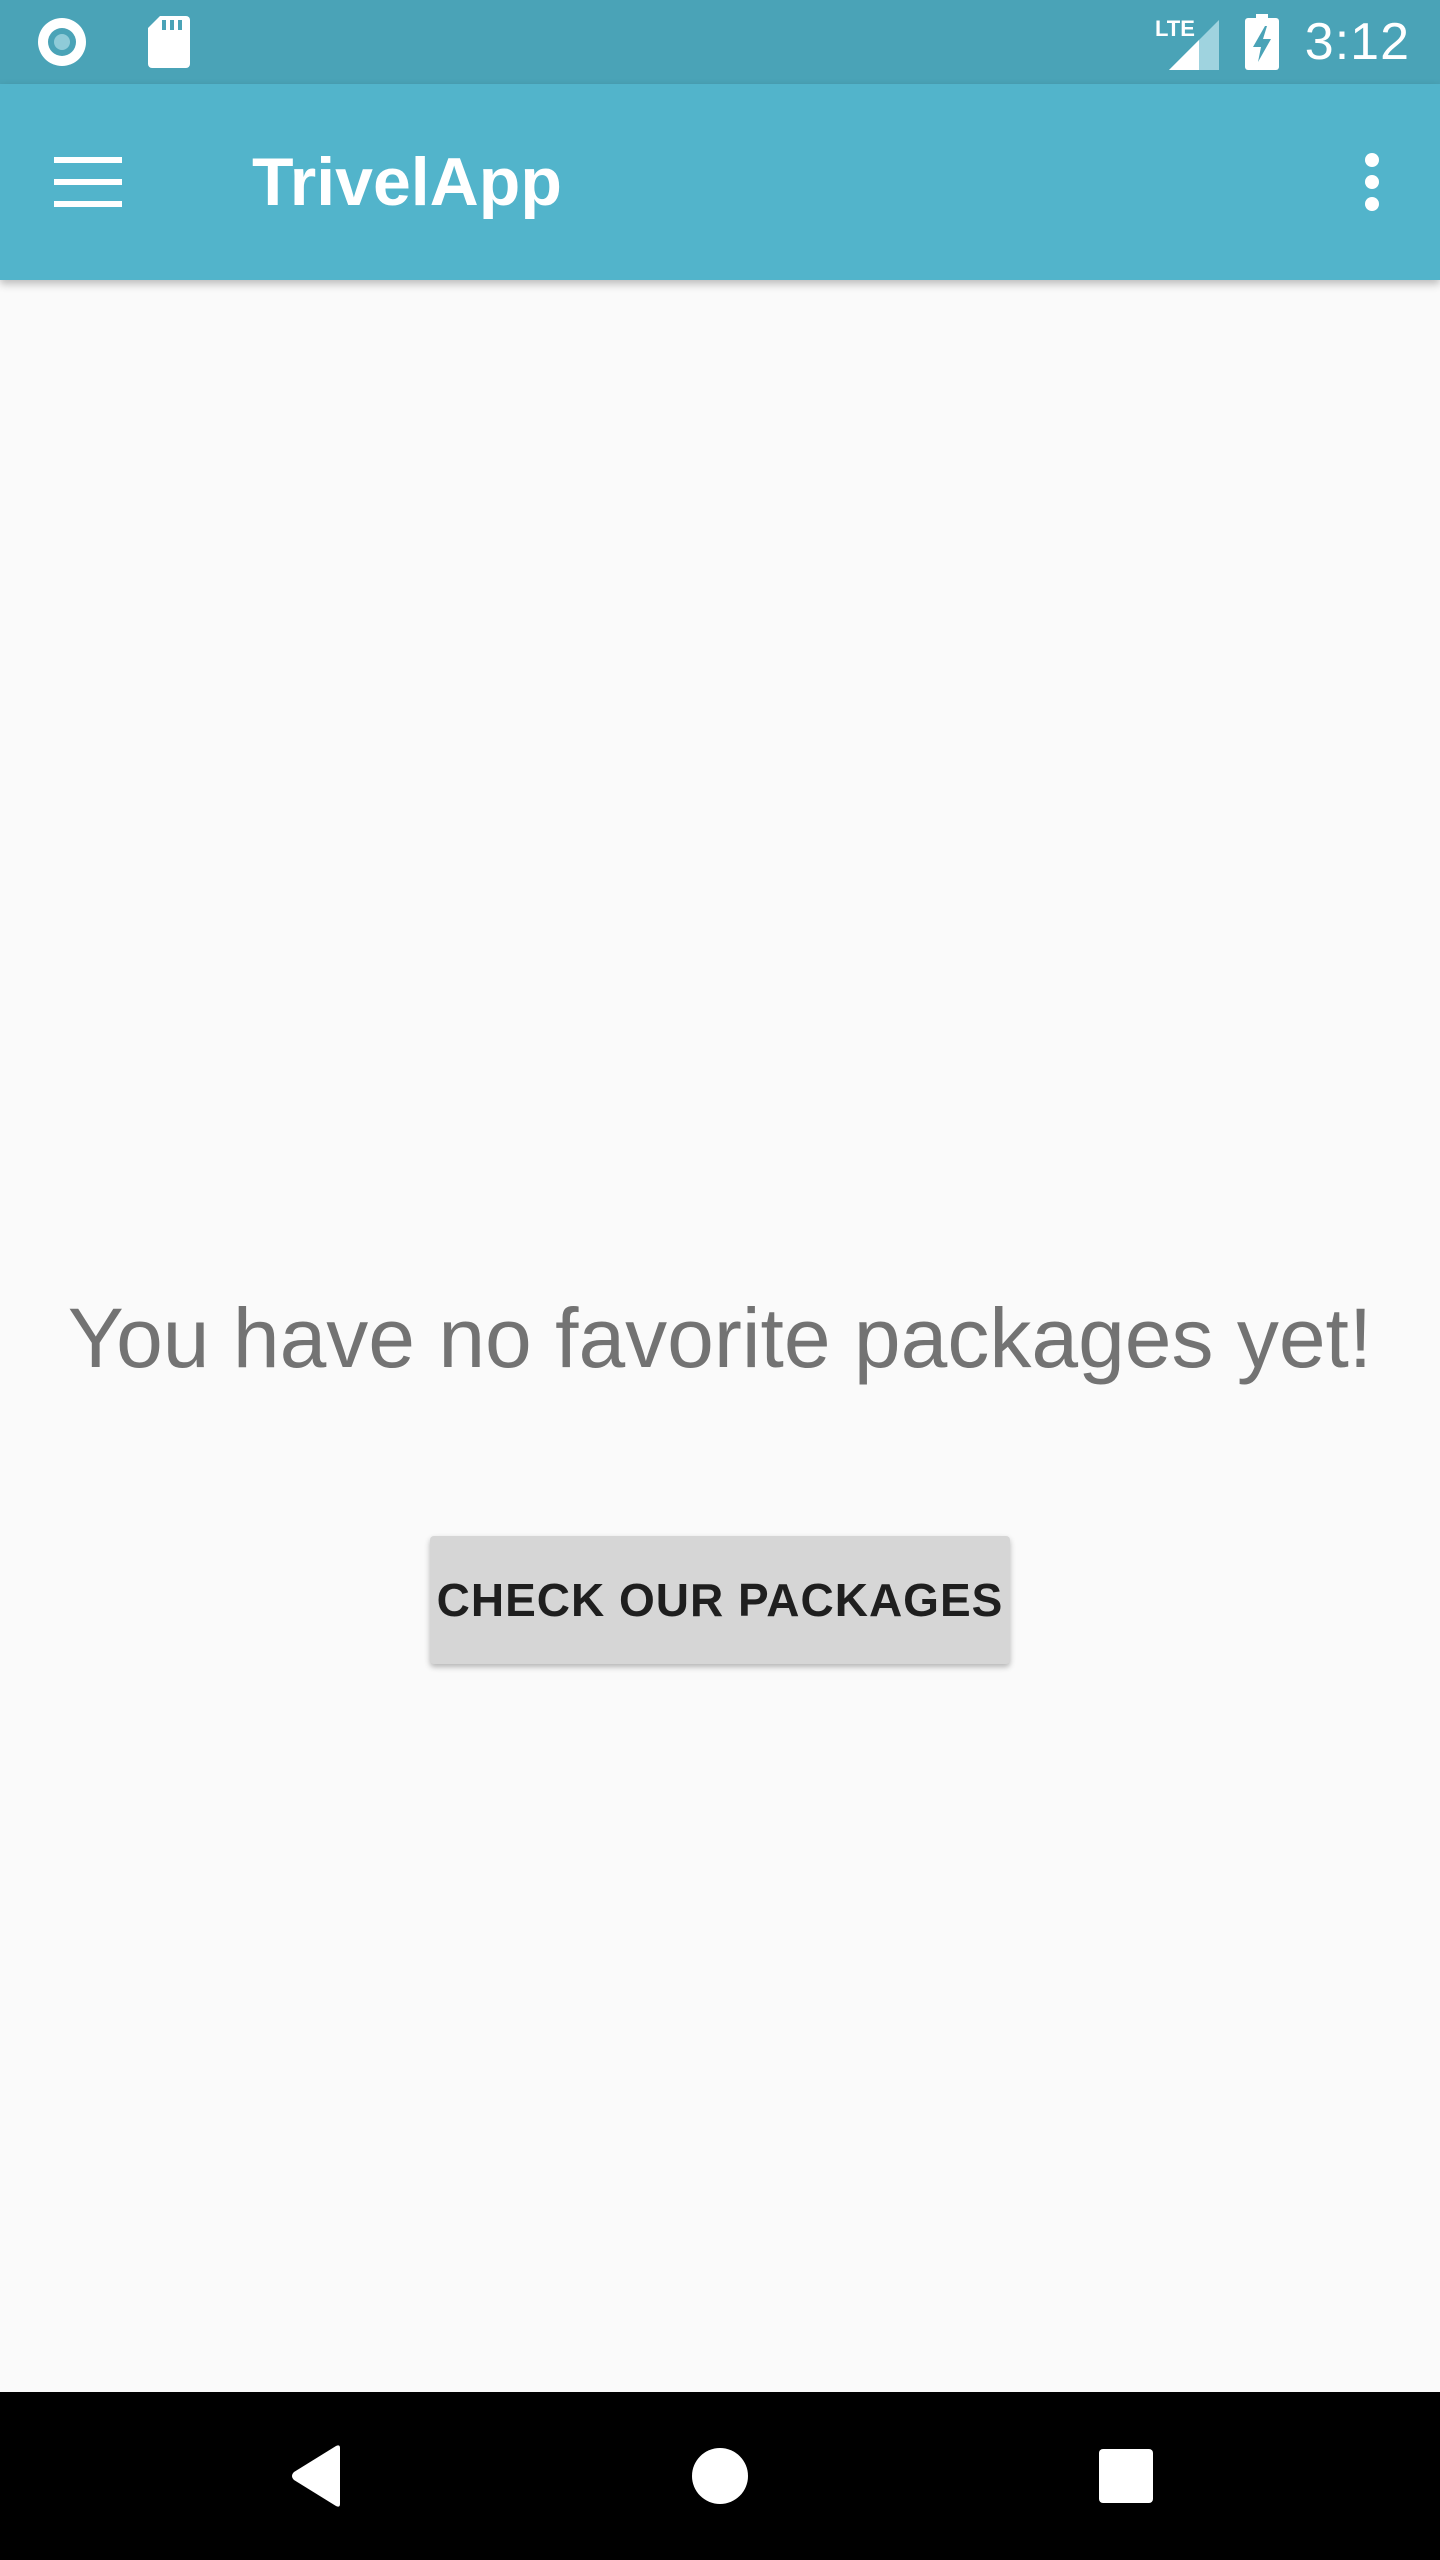 The width and height of the screenshot is (1440, 2560). I want to click on empty-state-message: You have no favorite packages yet!, so click(720, 1338).